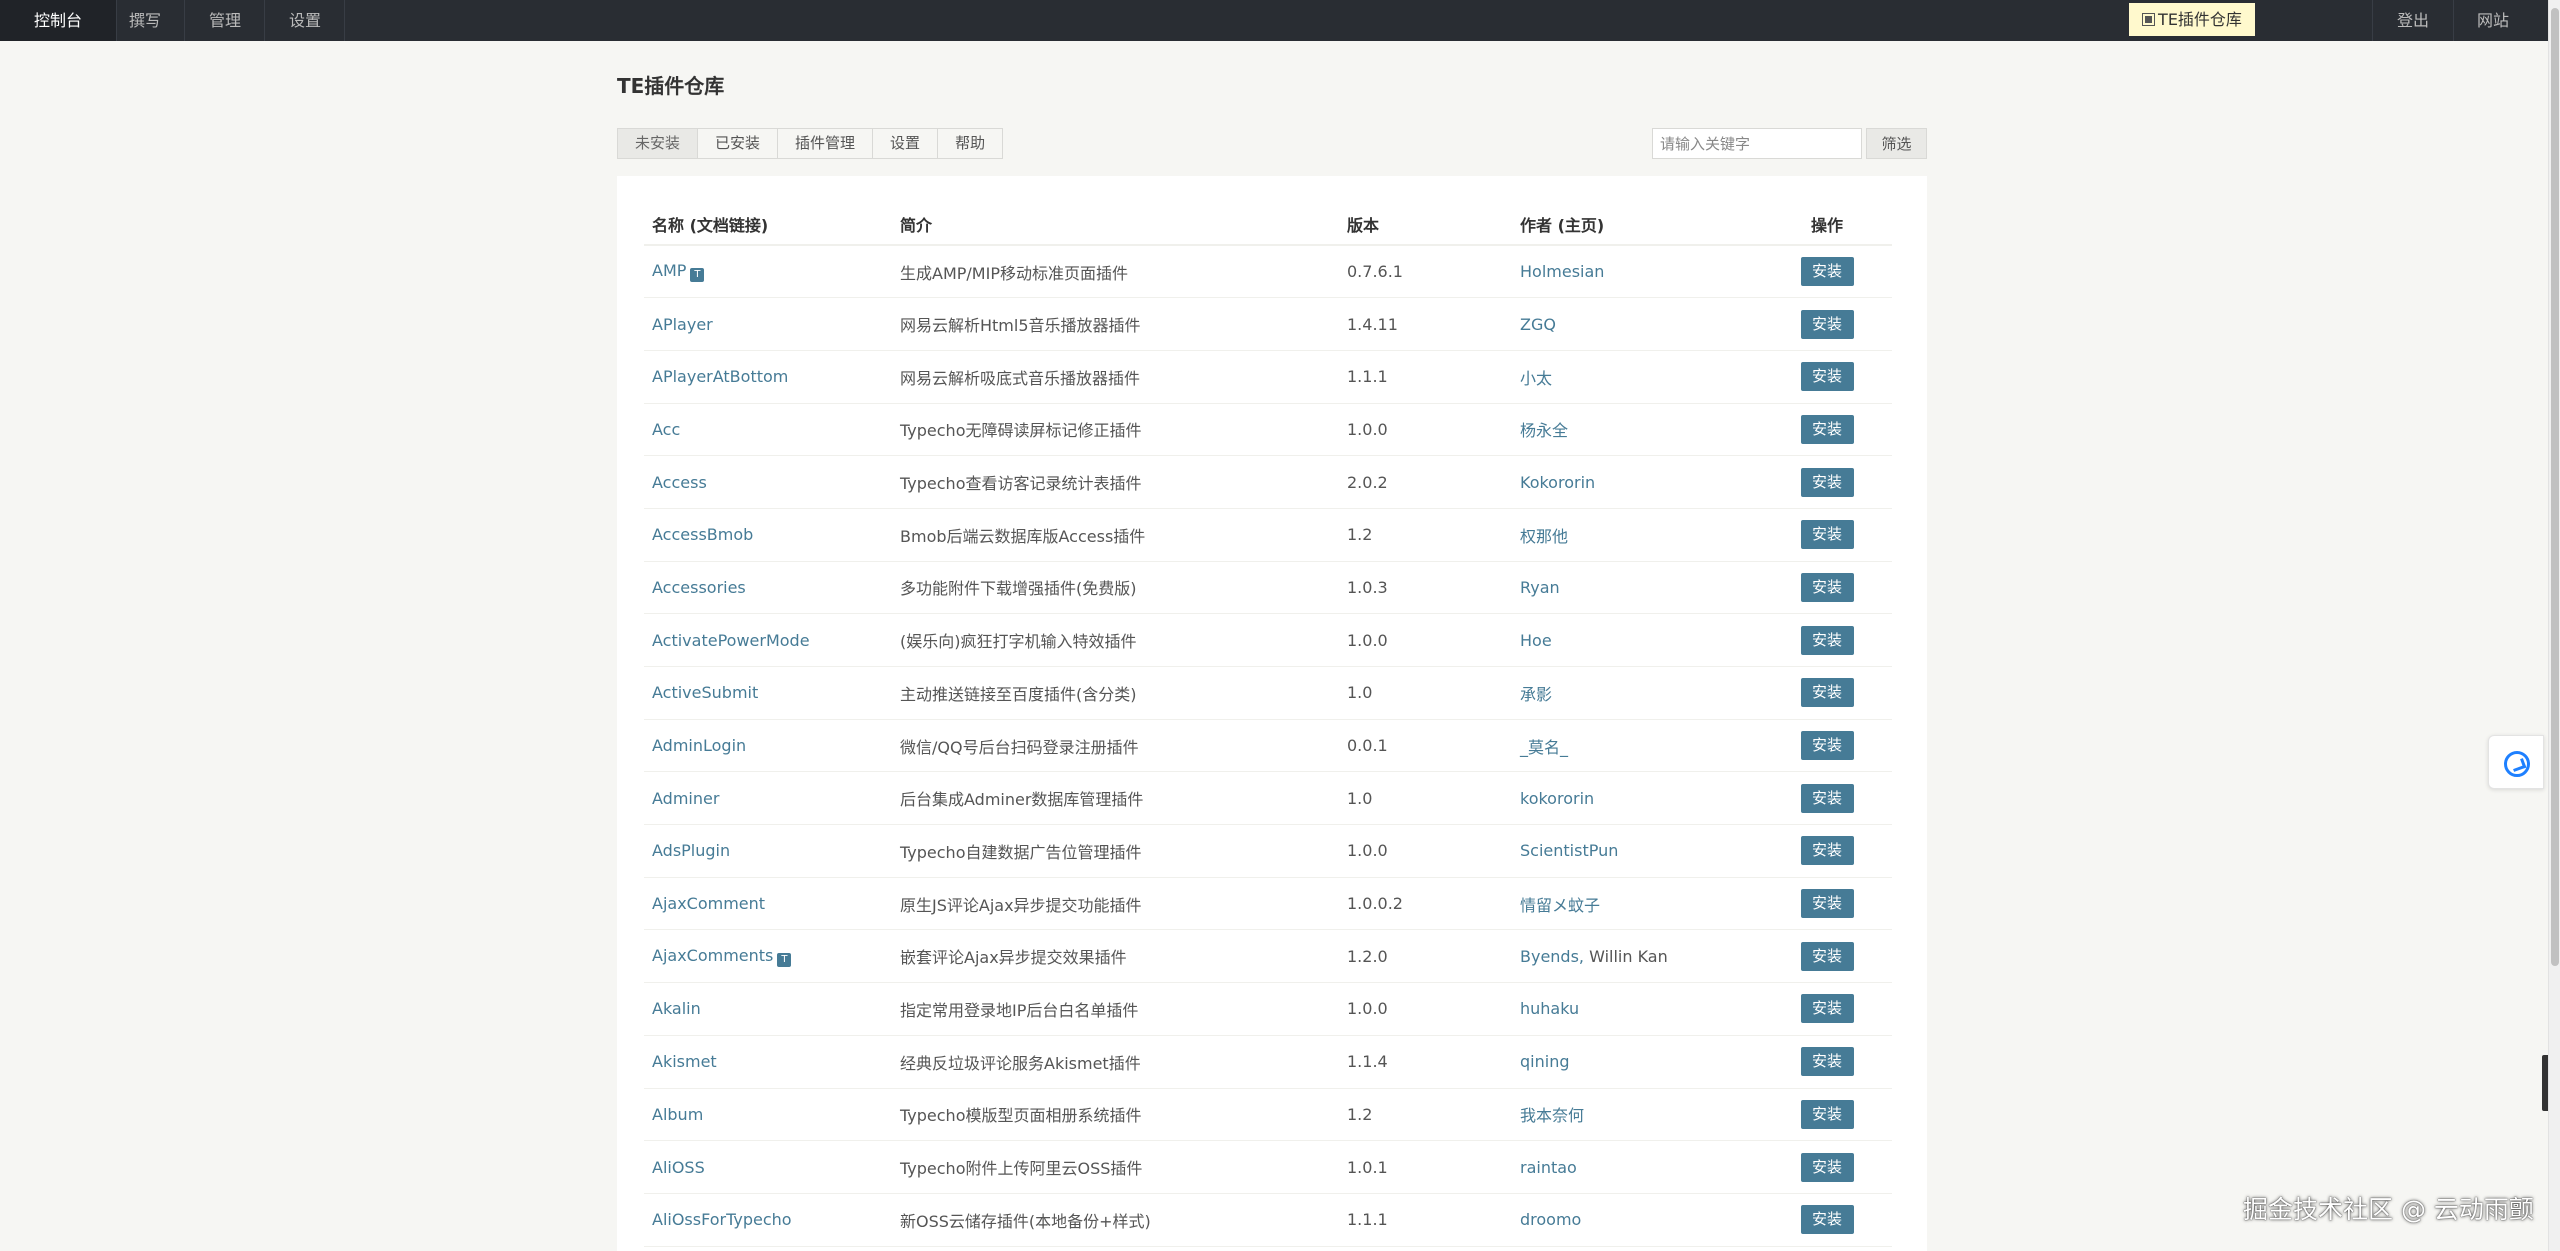 The image size is (2560, 1251). Describe the element at coordinates (676, 1008) in the screenshot. I see `plugin-name-link: Akalin` at that location.